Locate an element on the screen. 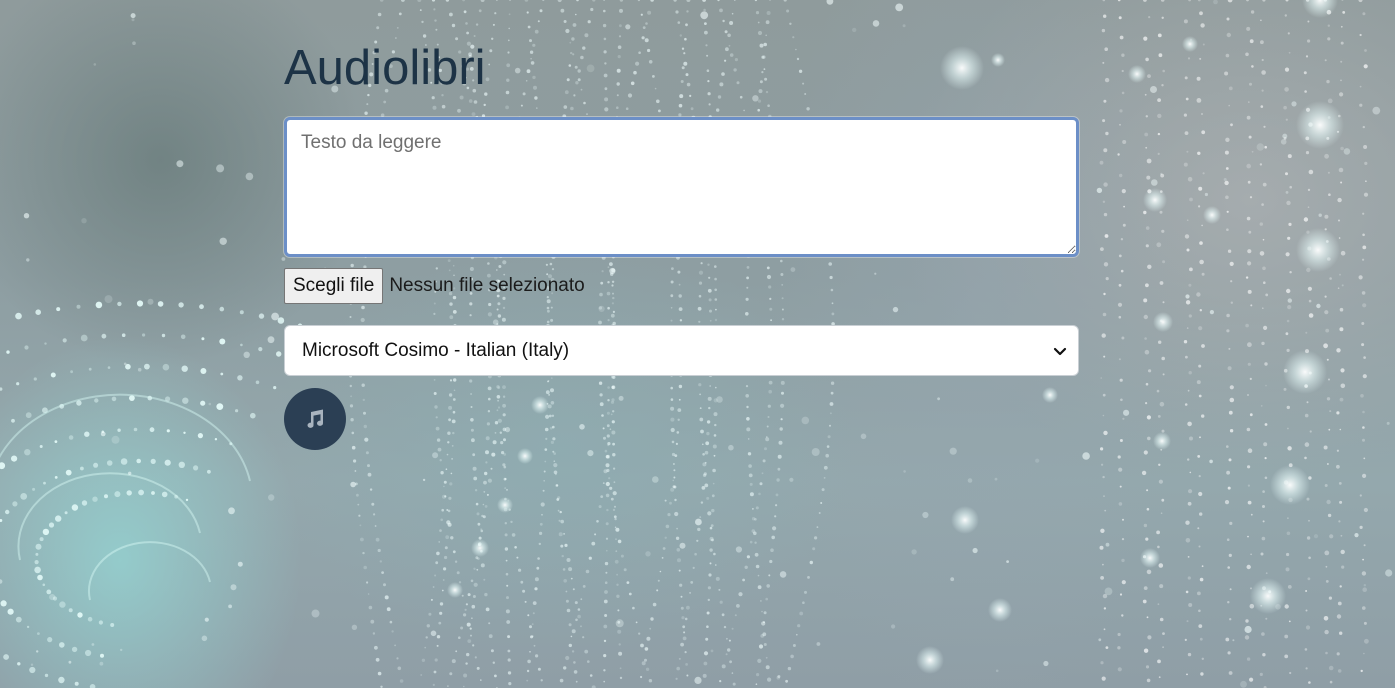  voice-select-value: Microsoft Cosimo - Italian (Italy) is located at coordinates (436, 350).